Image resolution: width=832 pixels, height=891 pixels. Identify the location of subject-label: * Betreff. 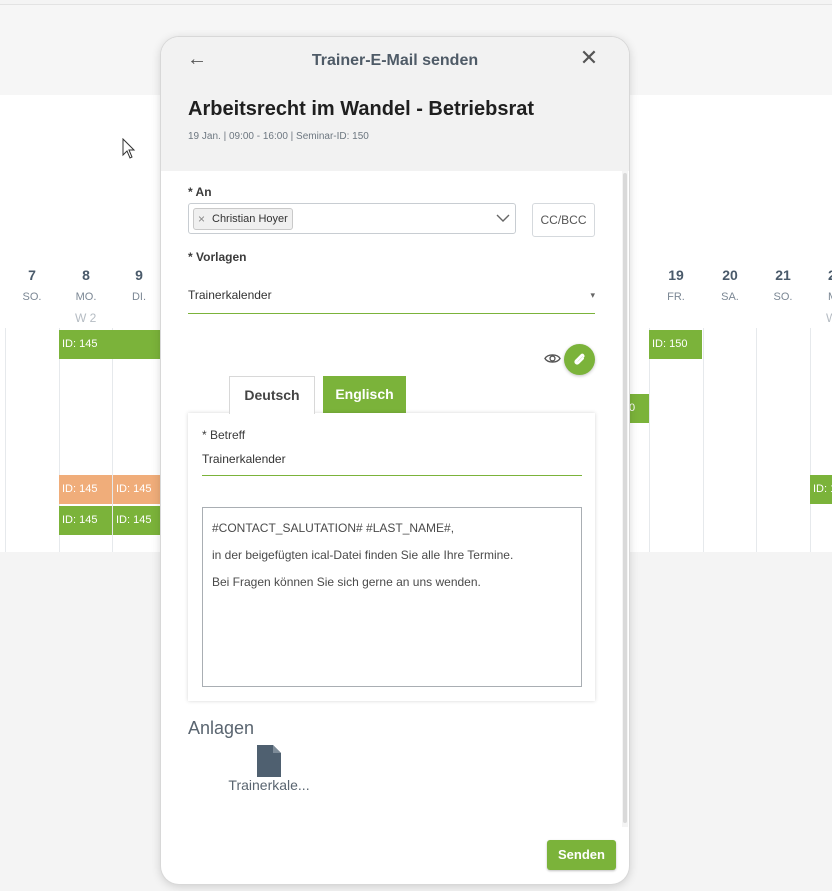
(224, 435).